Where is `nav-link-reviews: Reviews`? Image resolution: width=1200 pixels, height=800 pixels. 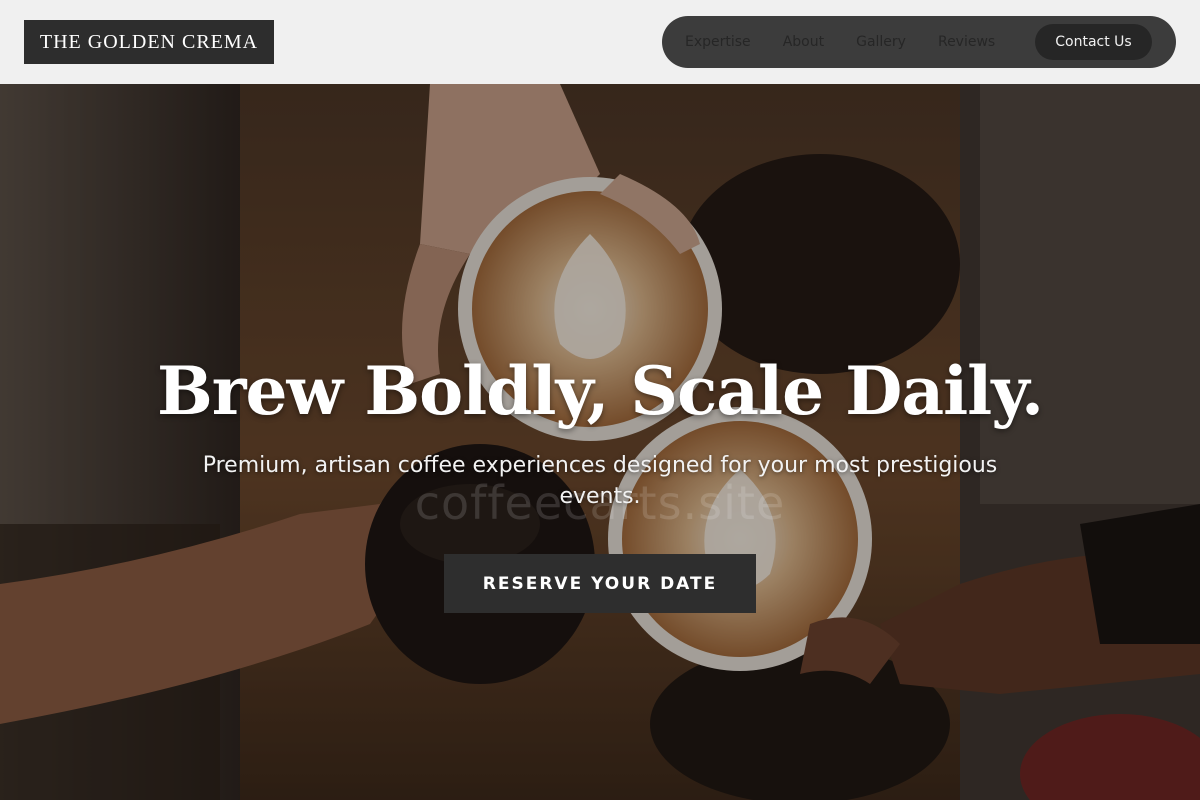
nav-link-reviews: Reviews is located at coordinates (966, 42).